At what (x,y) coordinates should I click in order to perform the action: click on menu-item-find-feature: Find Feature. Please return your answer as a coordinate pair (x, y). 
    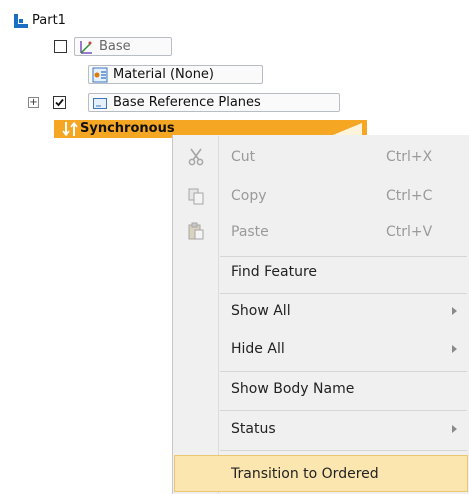
    Looking at the image, I should click on (321, 273).